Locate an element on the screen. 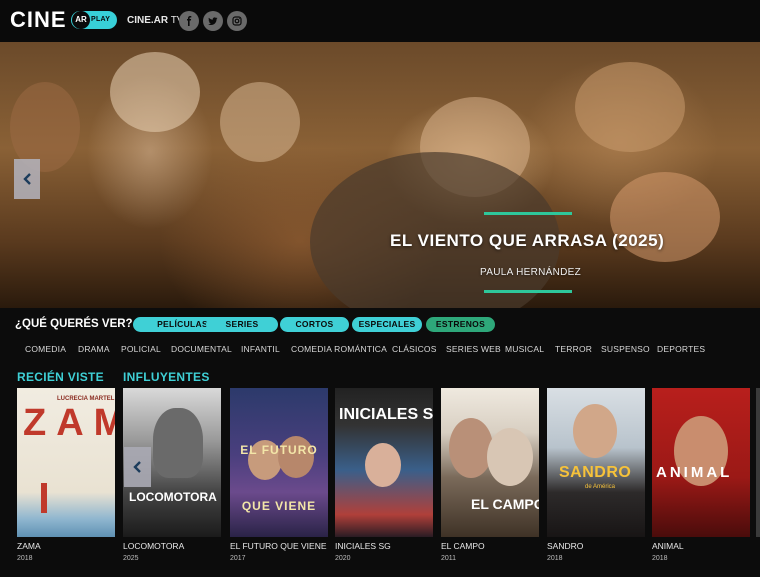 The height and width of the screenshot is (577, 760). next-poster-edge is located at coordinates (758, 462).